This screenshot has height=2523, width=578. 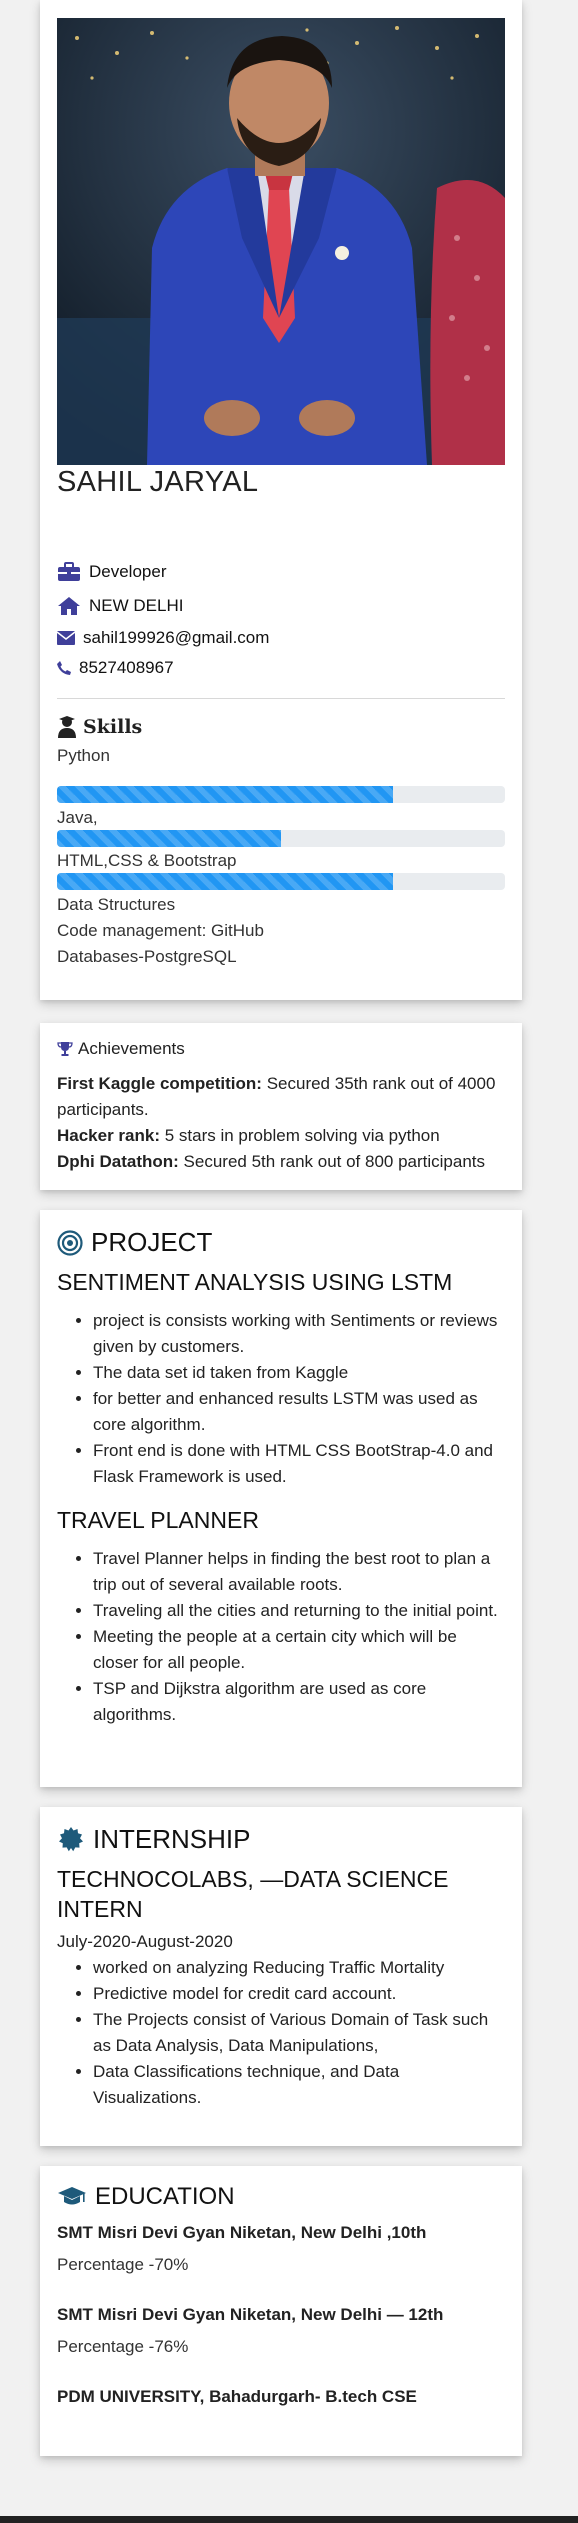 What do you see at coordinates (158, 1520) in the screenshot?
I see `project-name: TRAVEL PLANNER` at bounding box center [158, 1520].